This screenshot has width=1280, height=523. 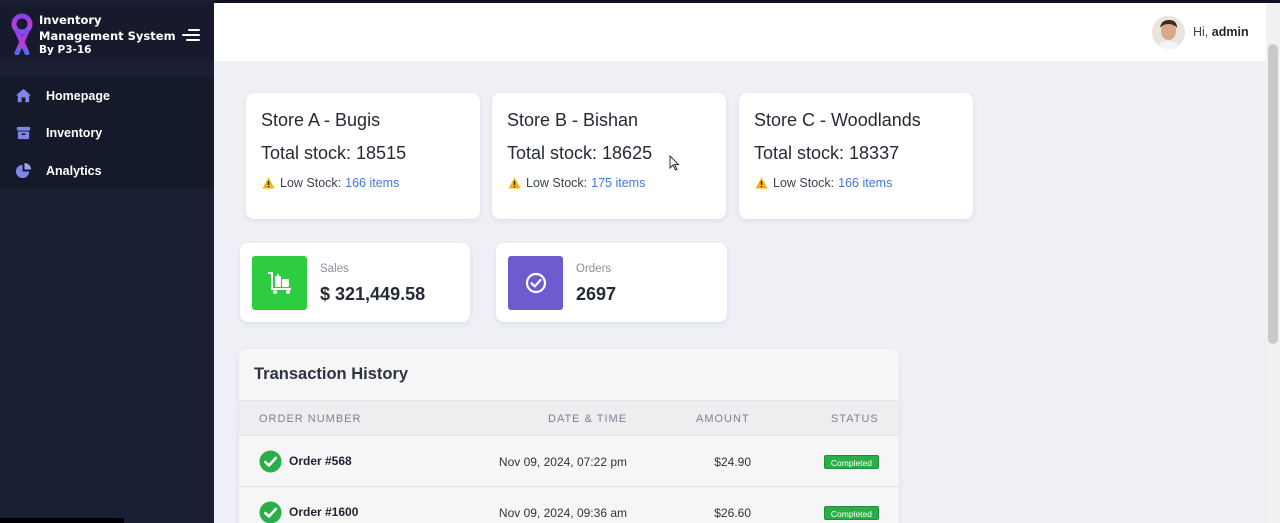 What do you see at coordinates (594, 269) in the screenshot?
I see `orders-label: Orders` at bounding box center [594, 269].